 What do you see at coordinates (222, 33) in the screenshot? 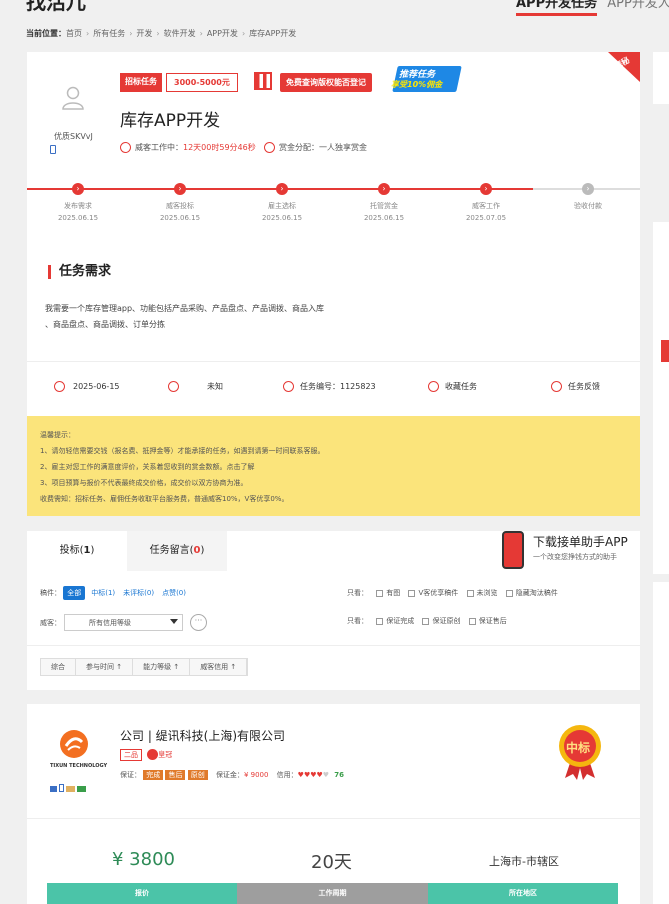
I see `breadcrumb-app: APP开发` at bounding box center [222, 33].